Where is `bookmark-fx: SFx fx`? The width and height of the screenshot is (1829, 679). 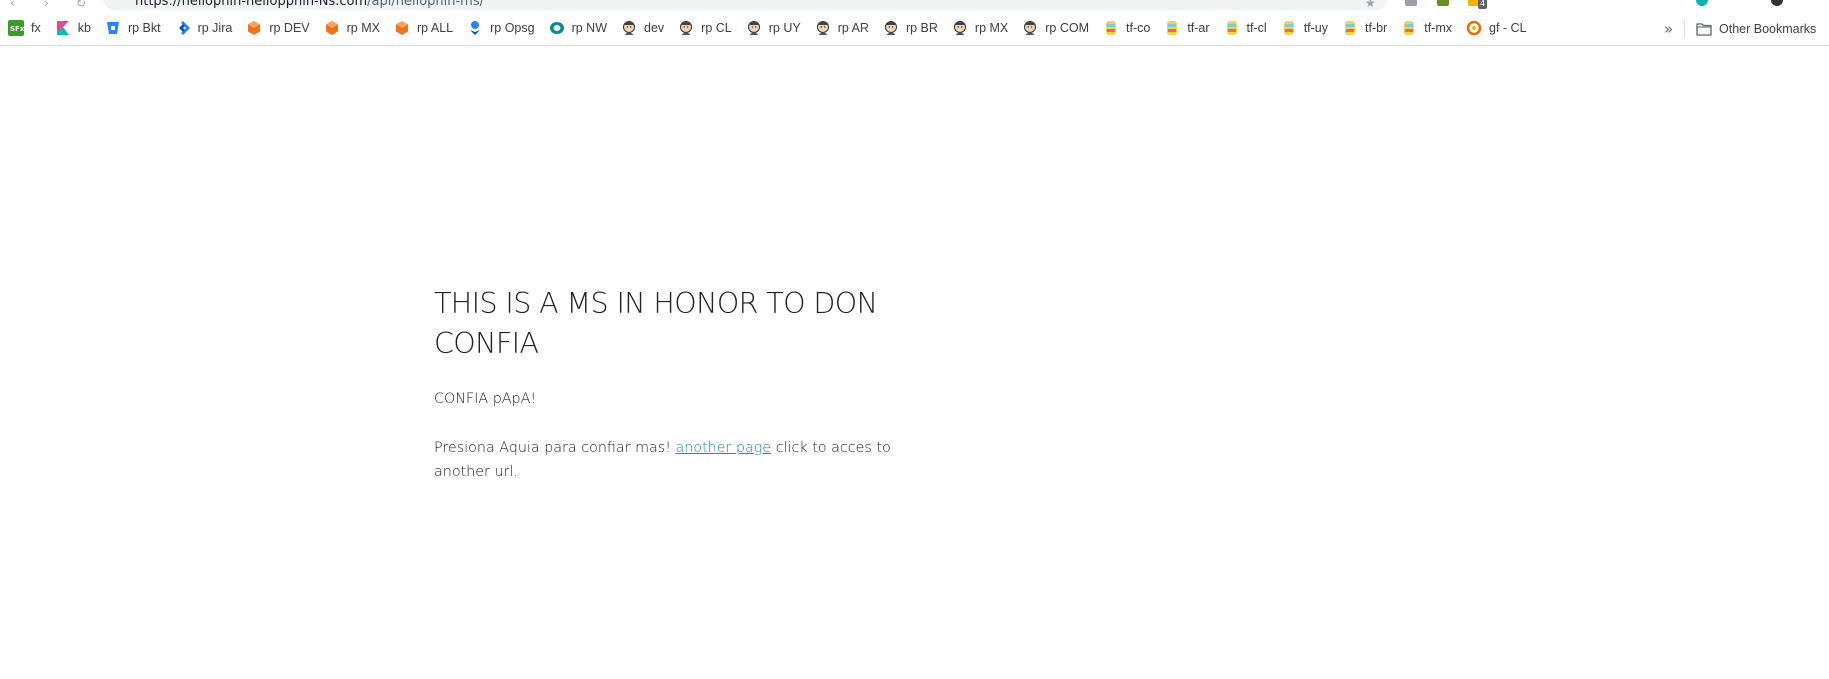
bookmark-fx: SFx fx is located at coordinates (24, 28).